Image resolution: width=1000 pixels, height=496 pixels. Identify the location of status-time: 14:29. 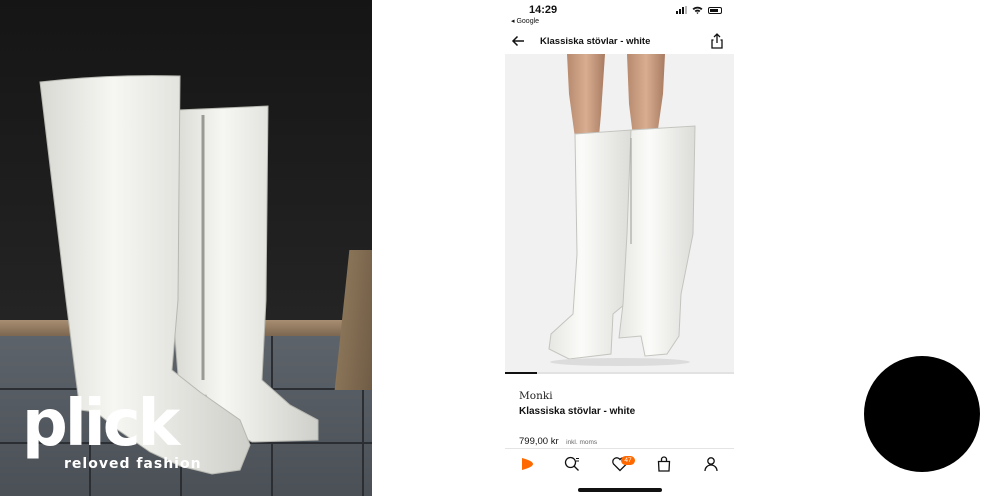
(543, 10).